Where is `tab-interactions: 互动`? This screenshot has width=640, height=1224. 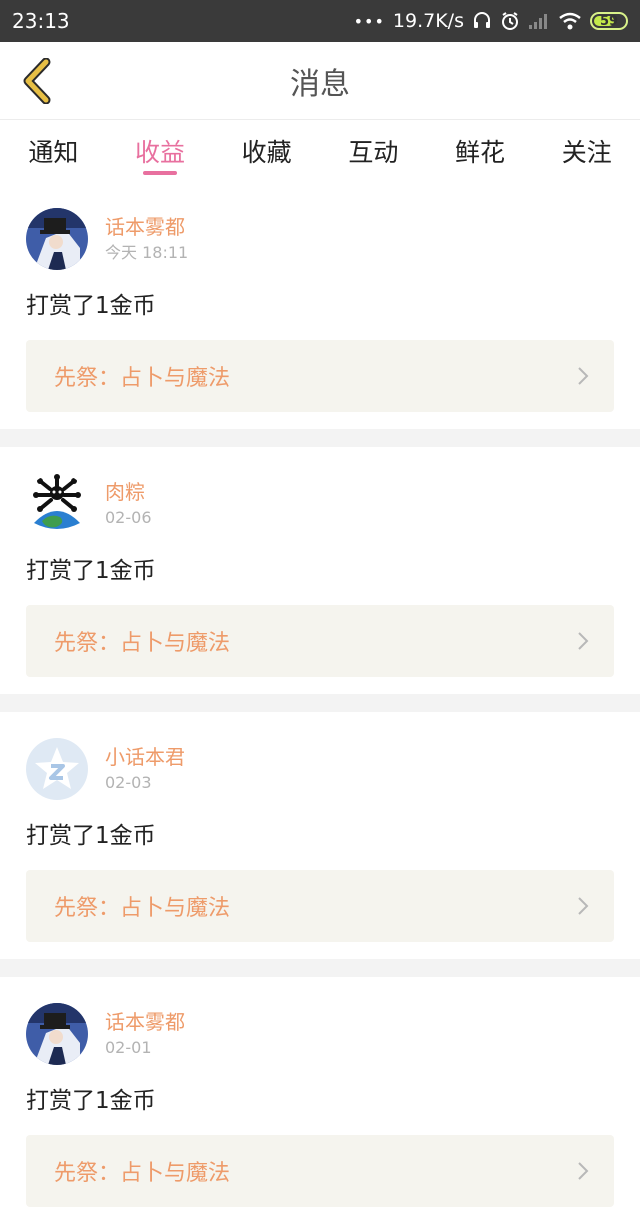 tab-interactions: 互动 is located at coordinates (373, 151).